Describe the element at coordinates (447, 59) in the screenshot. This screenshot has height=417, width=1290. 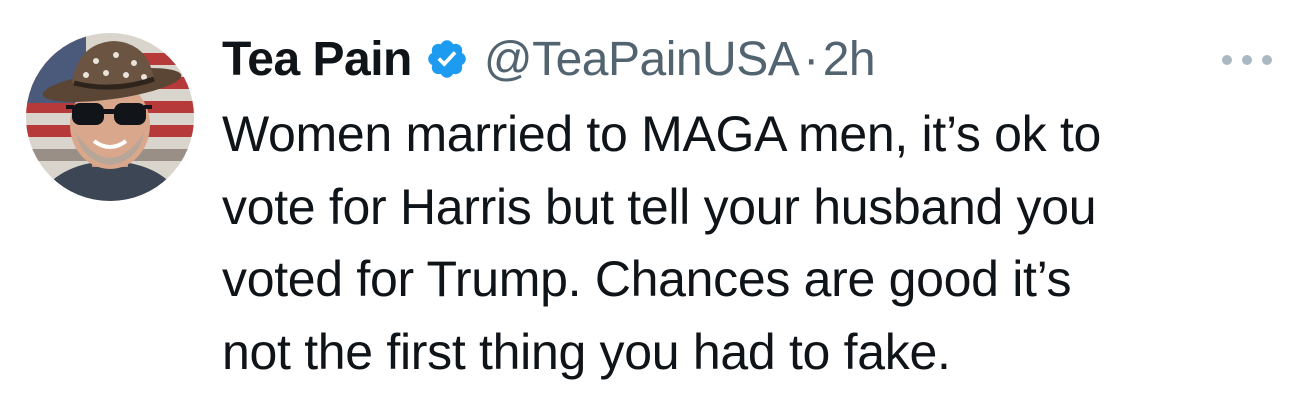
I see `verified-badge-icon` at that location.